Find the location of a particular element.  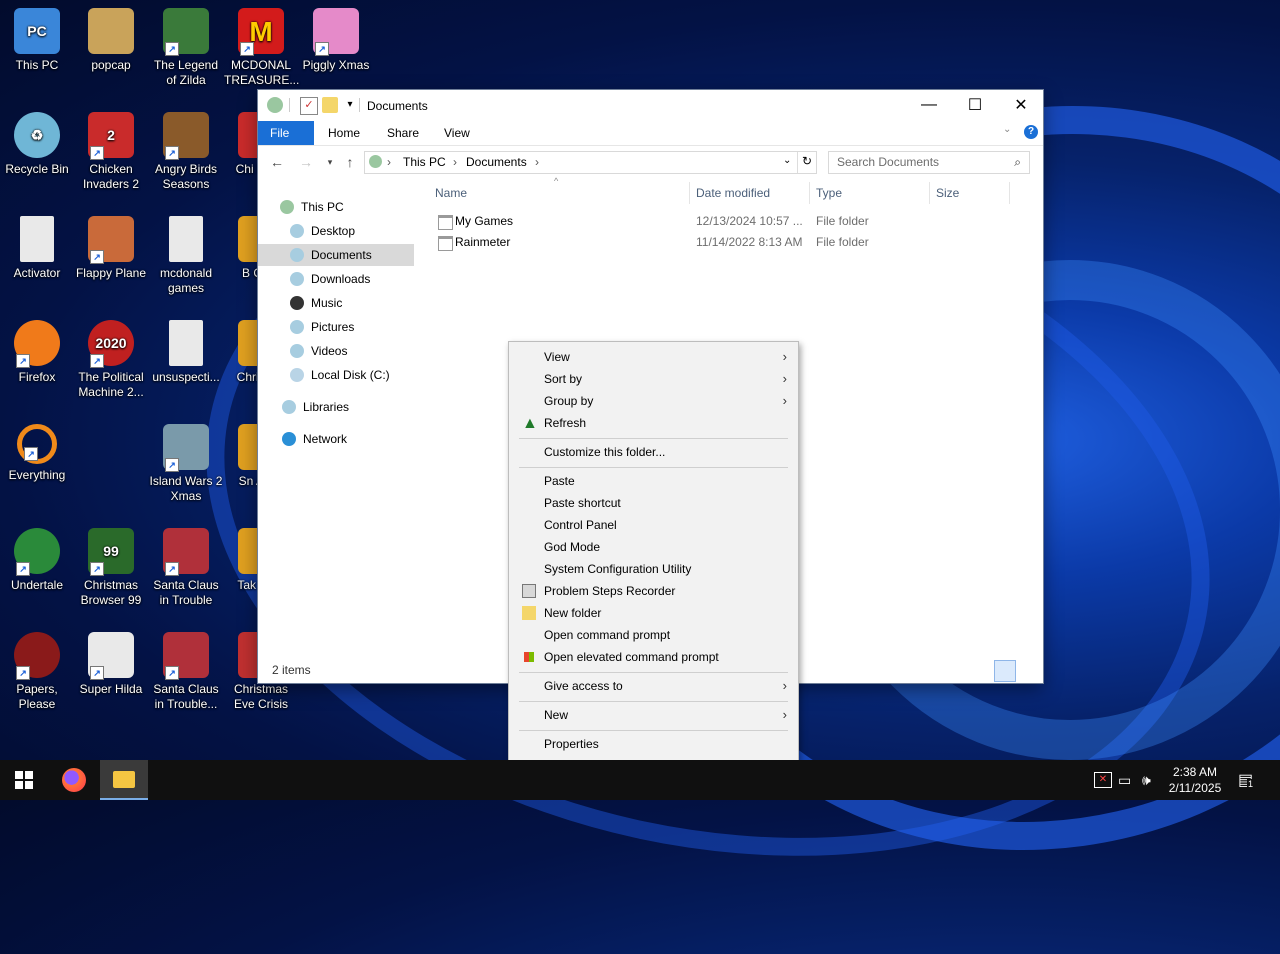

menu-item-system-configuration: System Configuration Utility is located at coordinates (653, 569).